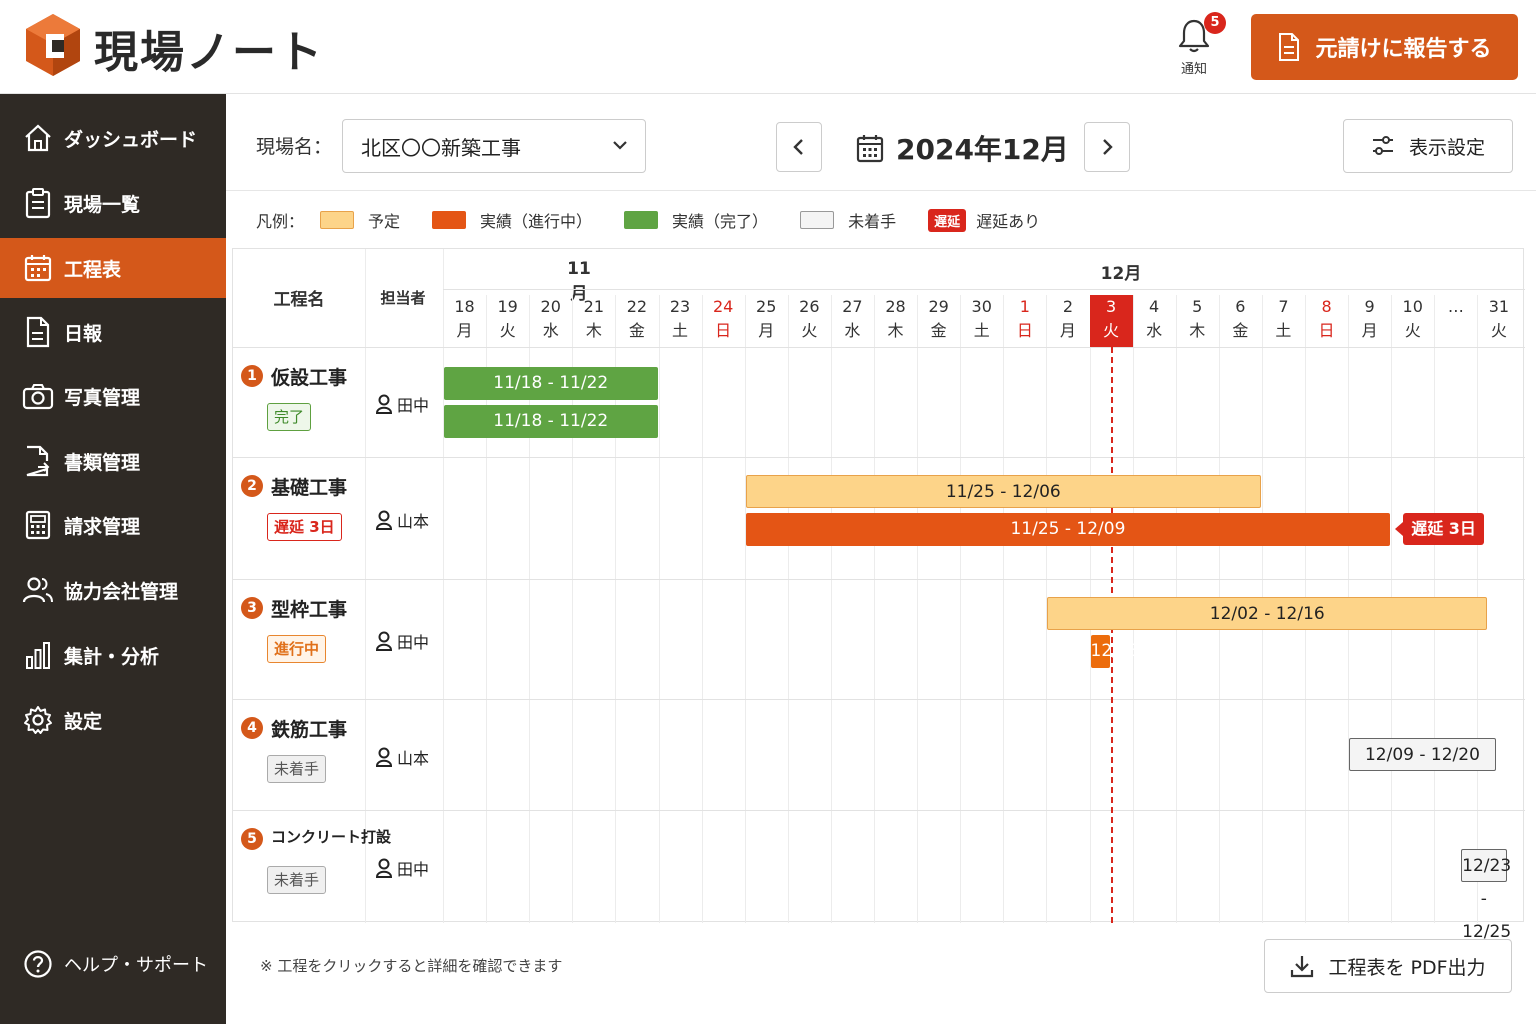 The width and height of the screenshot is (1536, 1024). I want to click on day-weekday: 金, so click(1240, 330).